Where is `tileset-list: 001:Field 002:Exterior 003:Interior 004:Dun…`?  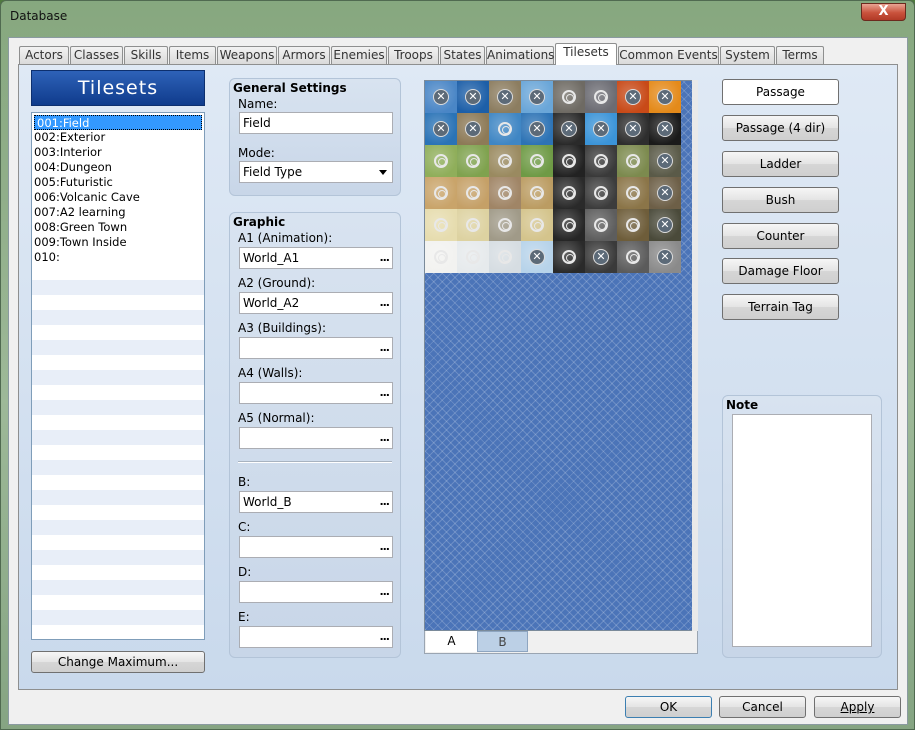
tileset-list: 001:Field 002:Exterior 003:Interior 004:Dun… is located at coordinates (118, 376).